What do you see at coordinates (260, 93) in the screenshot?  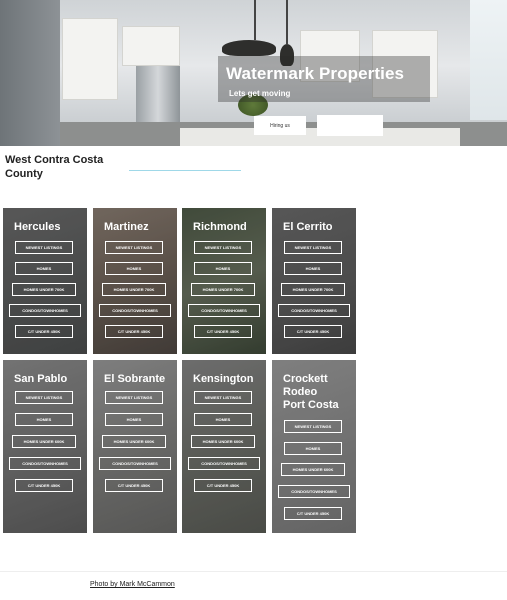 I see `hero-subtitle: Lets get moving` at bounding box center [260, 93].